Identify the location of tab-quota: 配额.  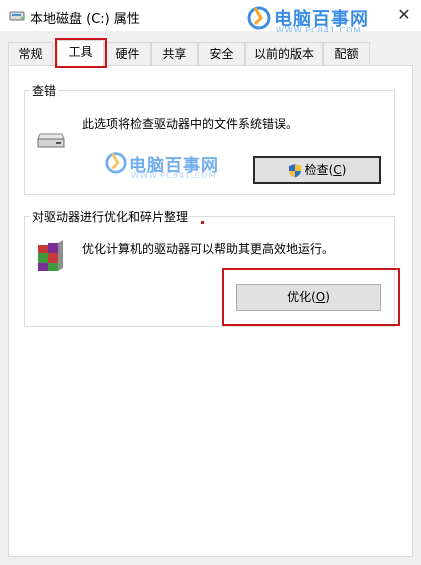
(346, 54).